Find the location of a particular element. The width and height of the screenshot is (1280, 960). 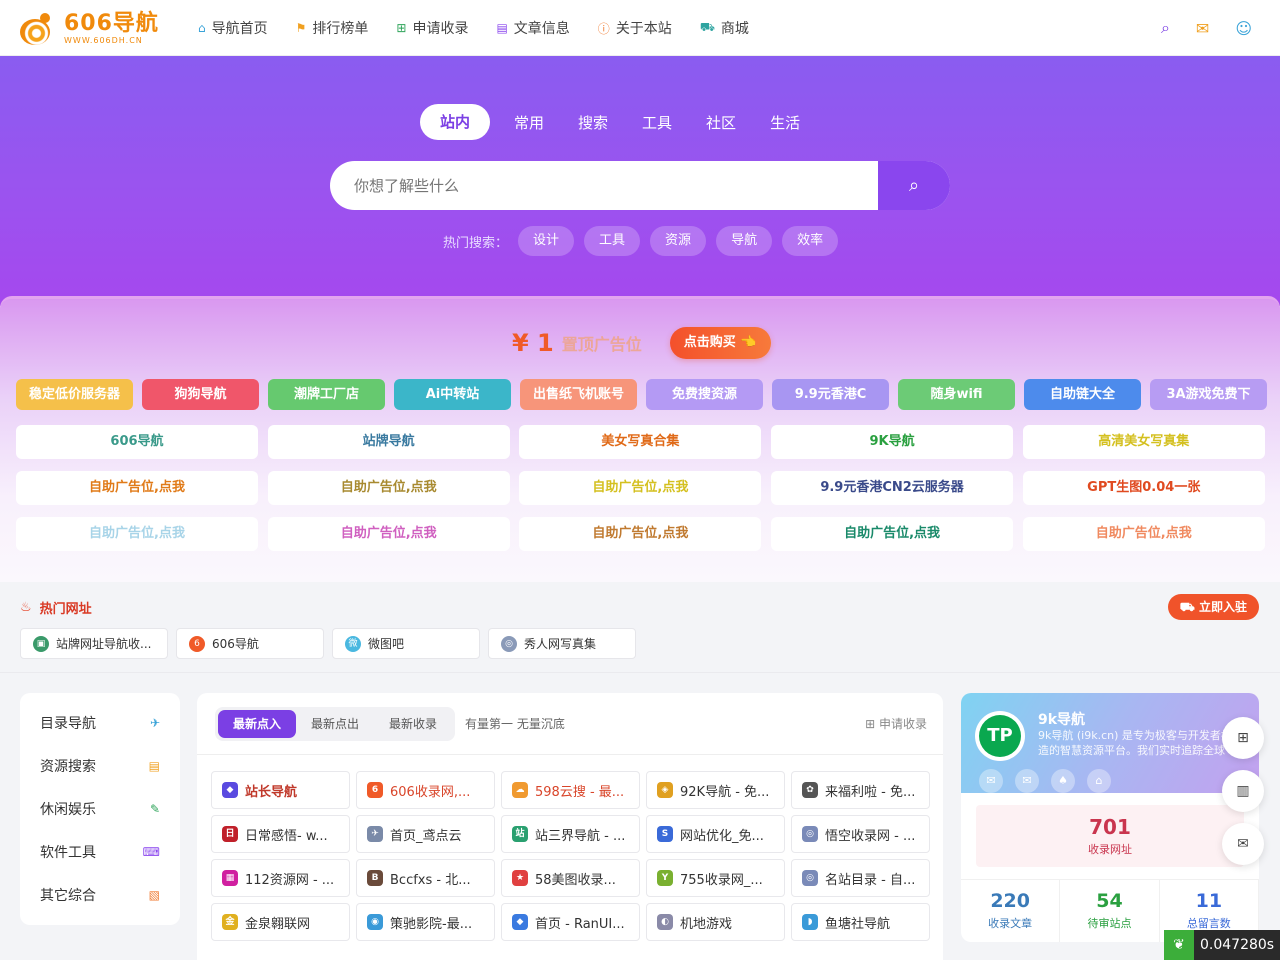

ranking-tab: 最新点入 is located at coordinates (257, 723).